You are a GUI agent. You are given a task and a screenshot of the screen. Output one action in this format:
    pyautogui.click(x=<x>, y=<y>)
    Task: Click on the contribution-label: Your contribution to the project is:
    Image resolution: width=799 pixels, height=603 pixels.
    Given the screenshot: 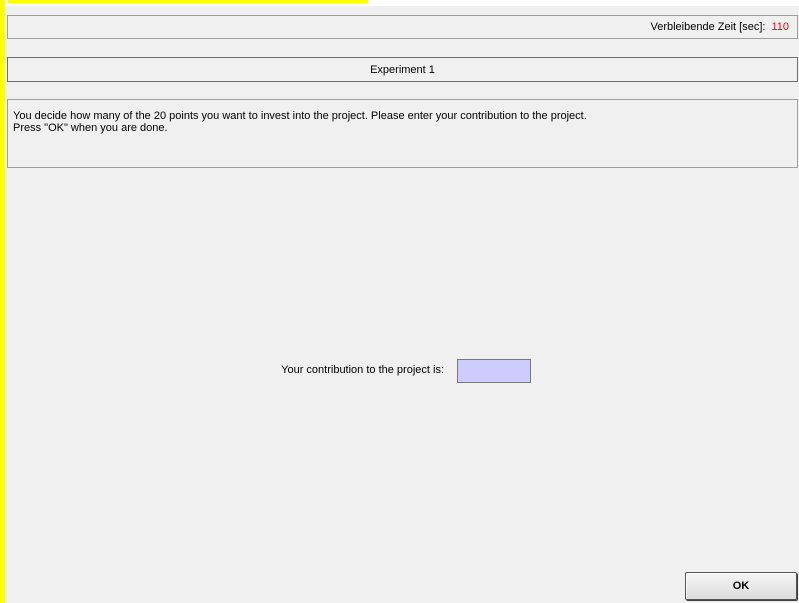 What is the action you would take?
    pyautogui.click(x=362, y=370)
    